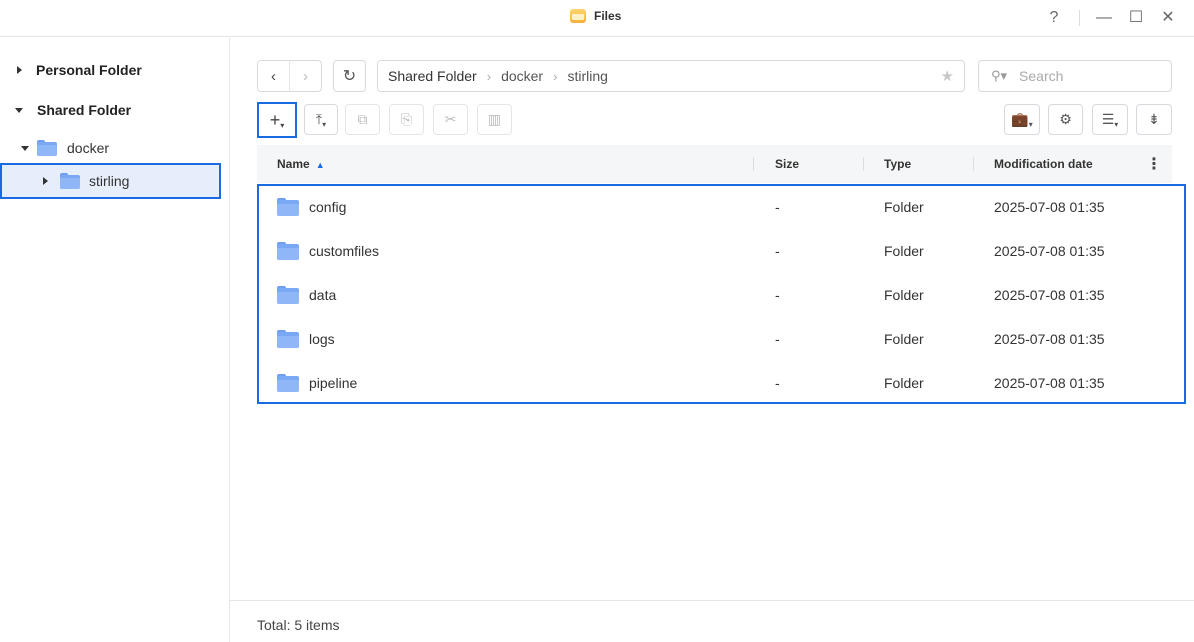 Image resolution: width=1194 pixels, height=642 pixels. What do you see at coordinates (432, 76) in the screenshot?
I see `breadcrumb-item: Shared Folder` at bounding box center [432, 76].